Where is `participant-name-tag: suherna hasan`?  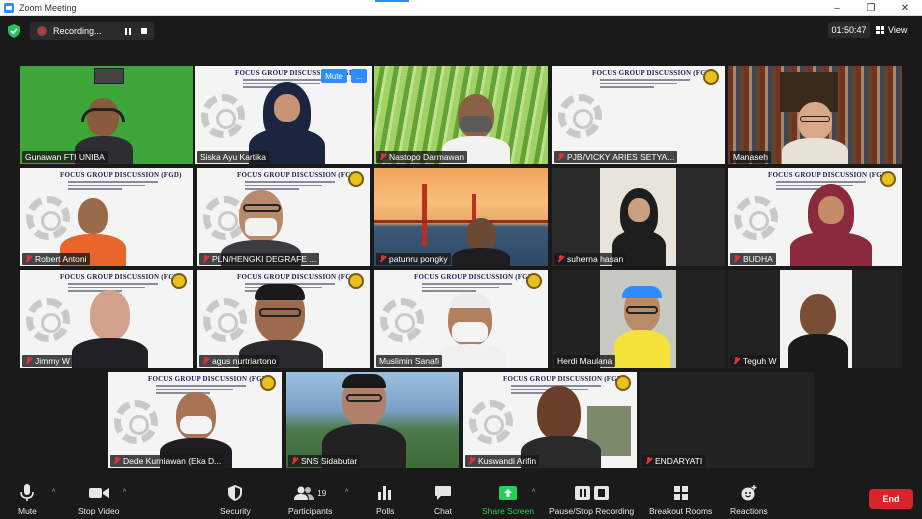
participant-name-tag: suherna hasan is located at coordinates (590, 259).